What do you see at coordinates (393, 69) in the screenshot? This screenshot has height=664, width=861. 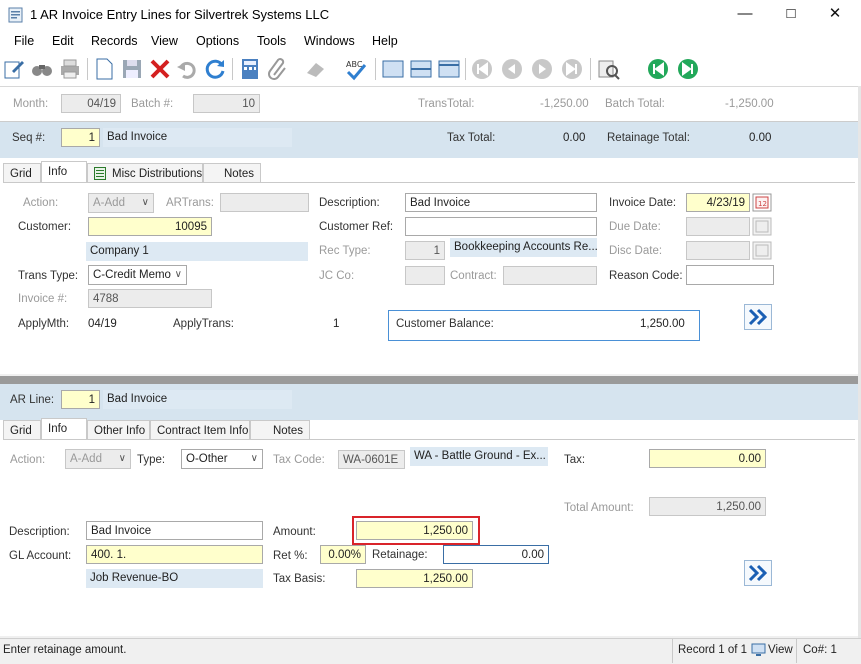 I see `layout-single-icon` at bounding box center [393, 69].